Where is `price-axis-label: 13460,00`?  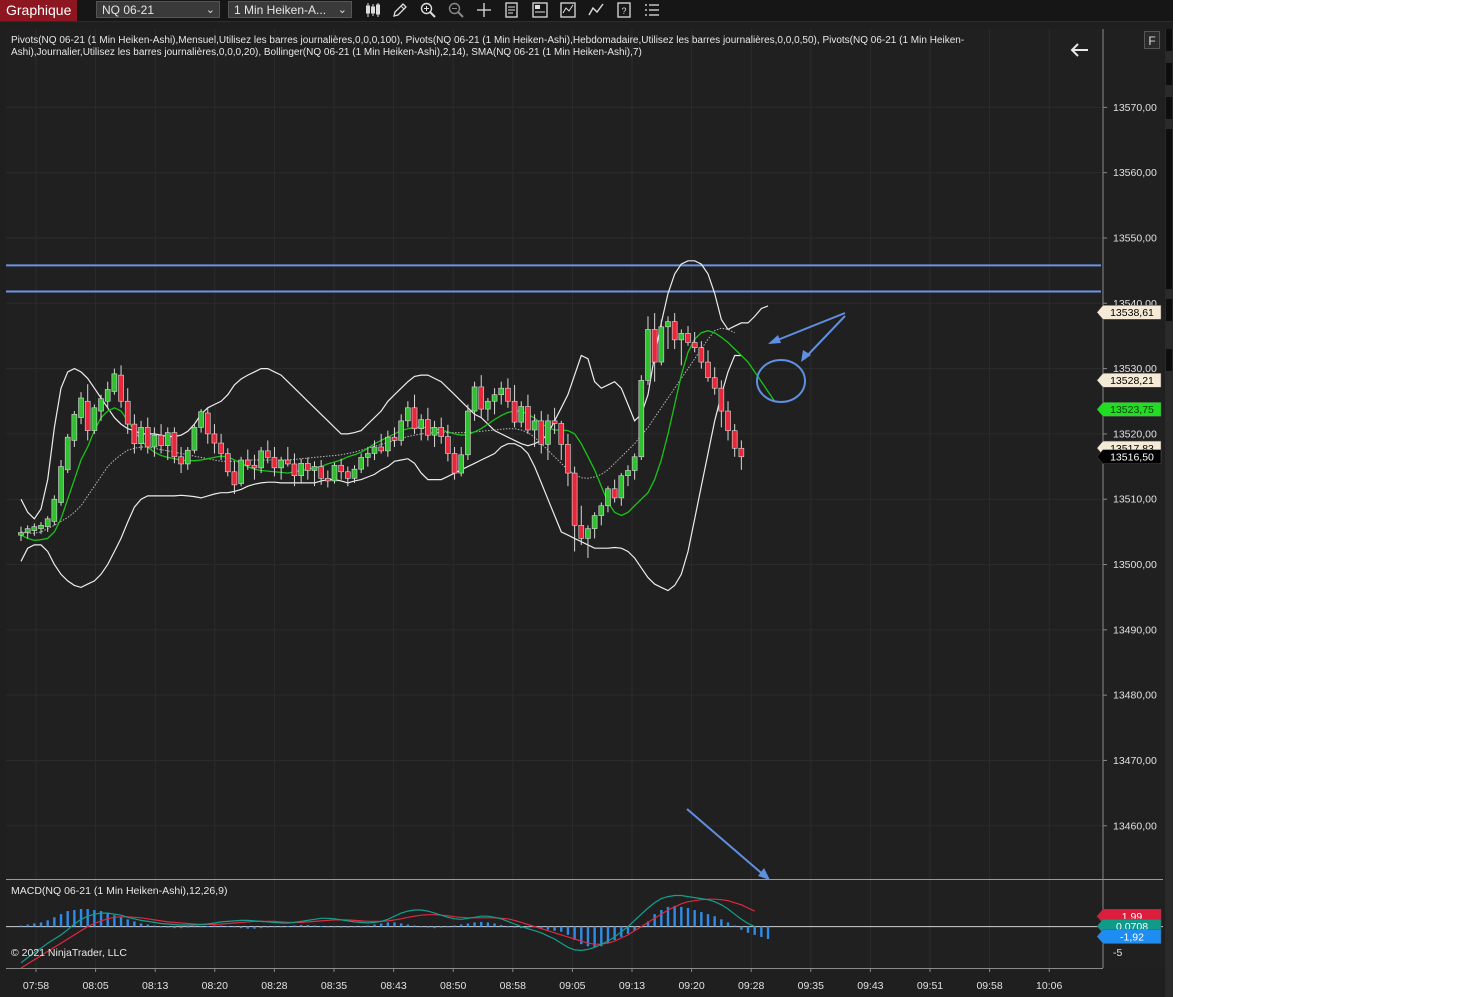 price-axis-label: 13460,00 is located at coordinates (1135, 826).